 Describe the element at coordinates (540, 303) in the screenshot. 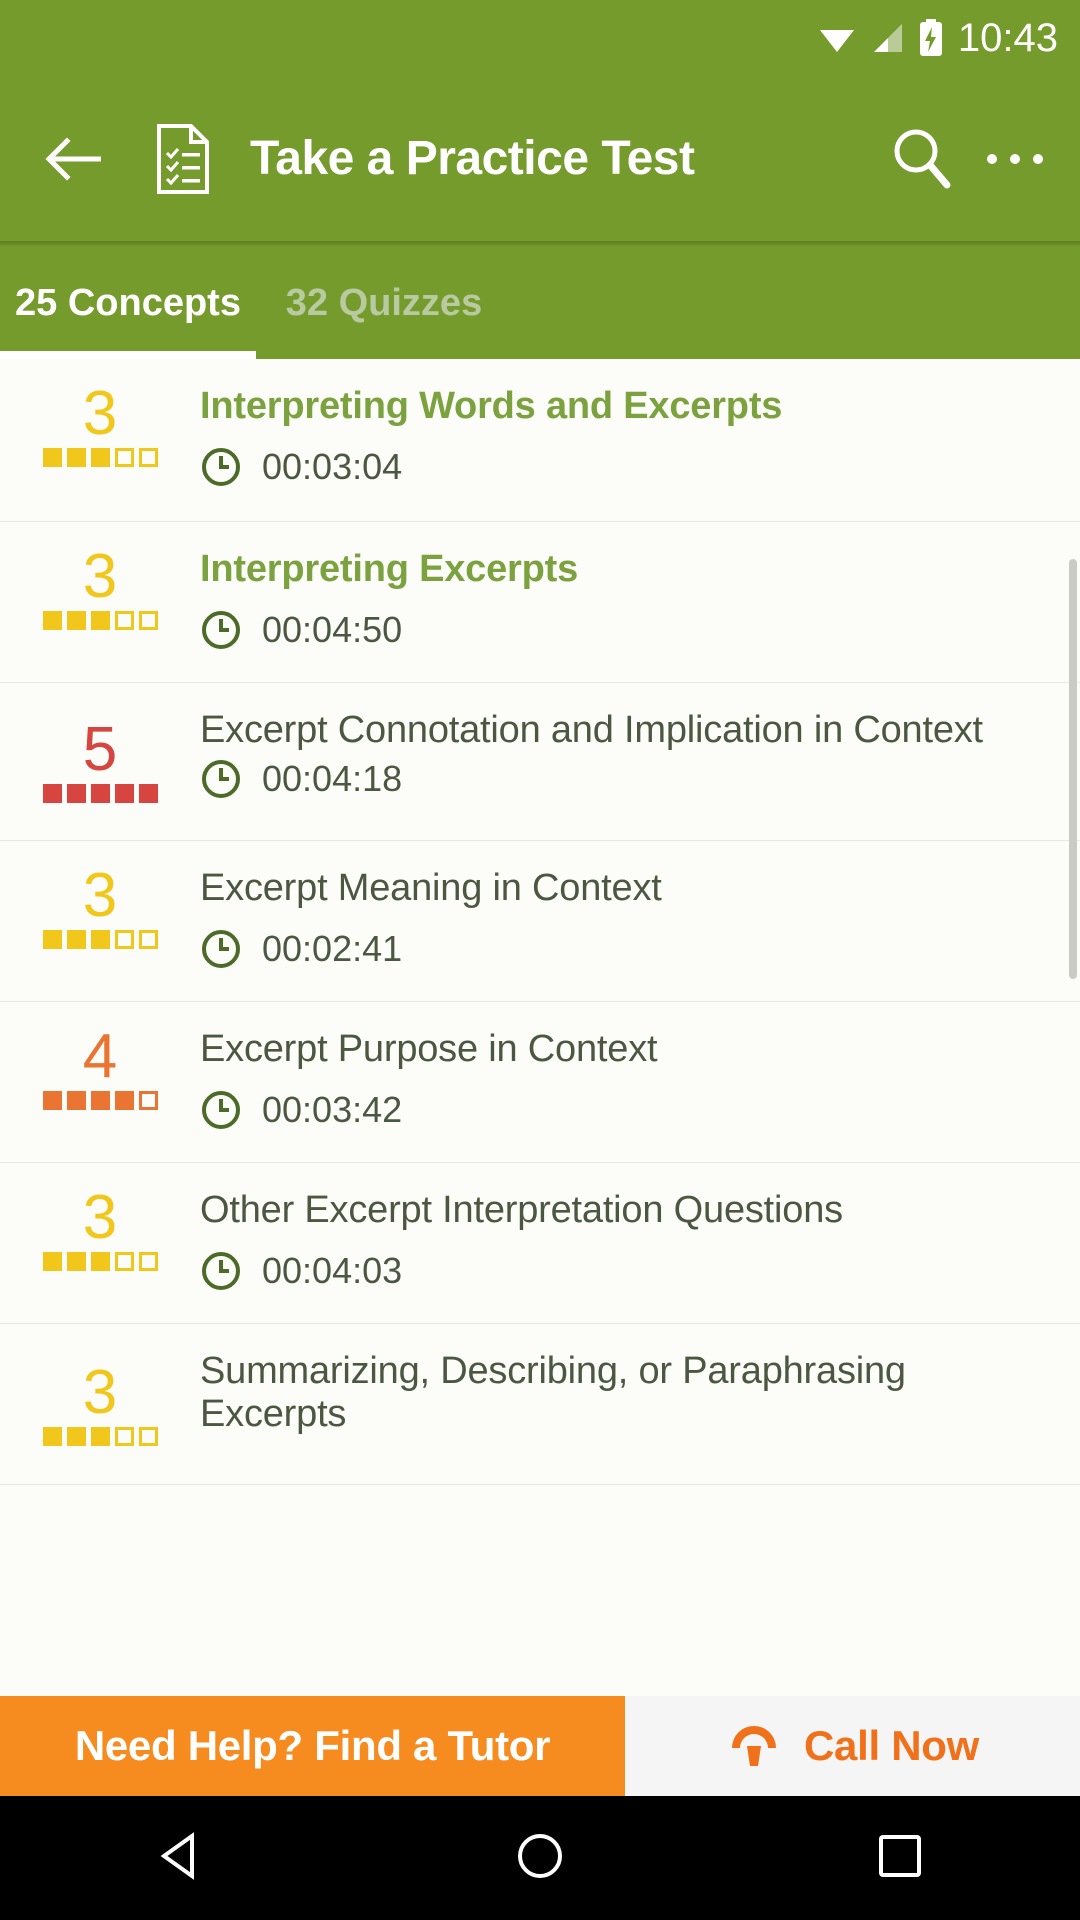

I see `tab-bar: 25 Concepts 32 Quizzes` at that location.